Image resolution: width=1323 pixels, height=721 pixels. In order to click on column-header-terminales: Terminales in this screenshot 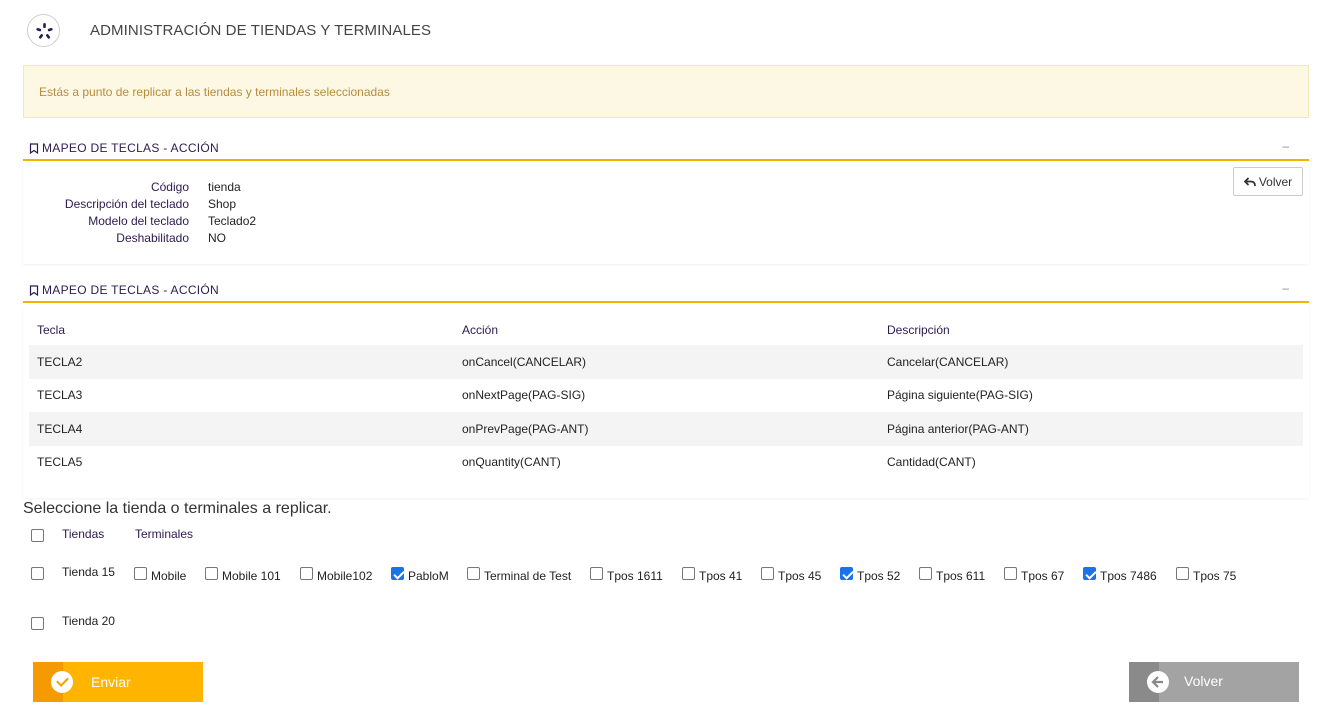, I will do `click(164, 534)`.